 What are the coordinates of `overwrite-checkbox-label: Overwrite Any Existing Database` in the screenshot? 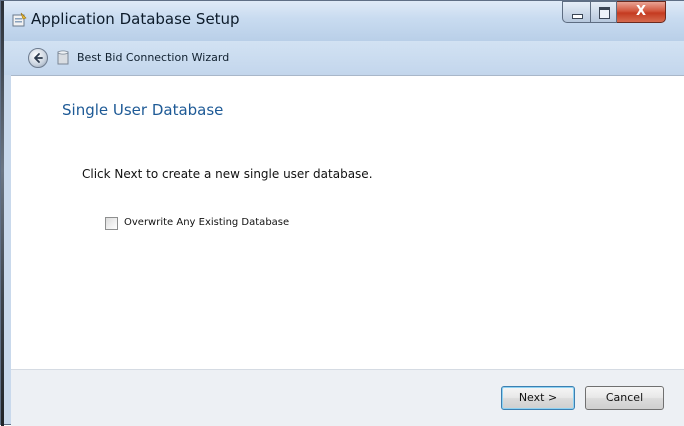 It's located at (206, 222).